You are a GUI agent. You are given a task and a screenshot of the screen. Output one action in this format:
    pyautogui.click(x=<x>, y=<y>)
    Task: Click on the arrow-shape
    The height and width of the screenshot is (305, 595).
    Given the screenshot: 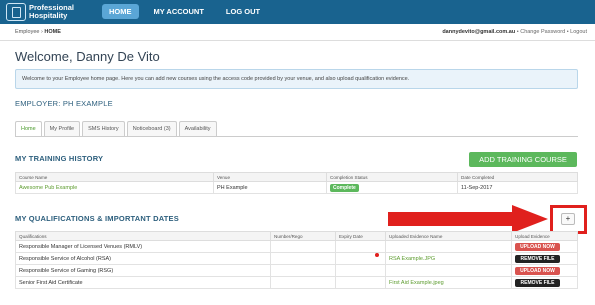 What is the action you would take?
    pyautogui.click(x=468, y=219)
    